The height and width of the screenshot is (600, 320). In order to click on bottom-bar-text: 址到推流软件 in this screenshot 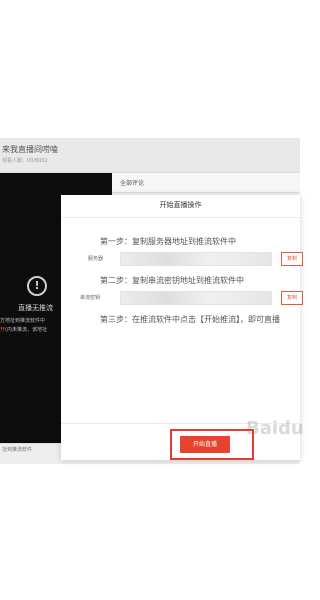, I will do `click(17, 450)`.